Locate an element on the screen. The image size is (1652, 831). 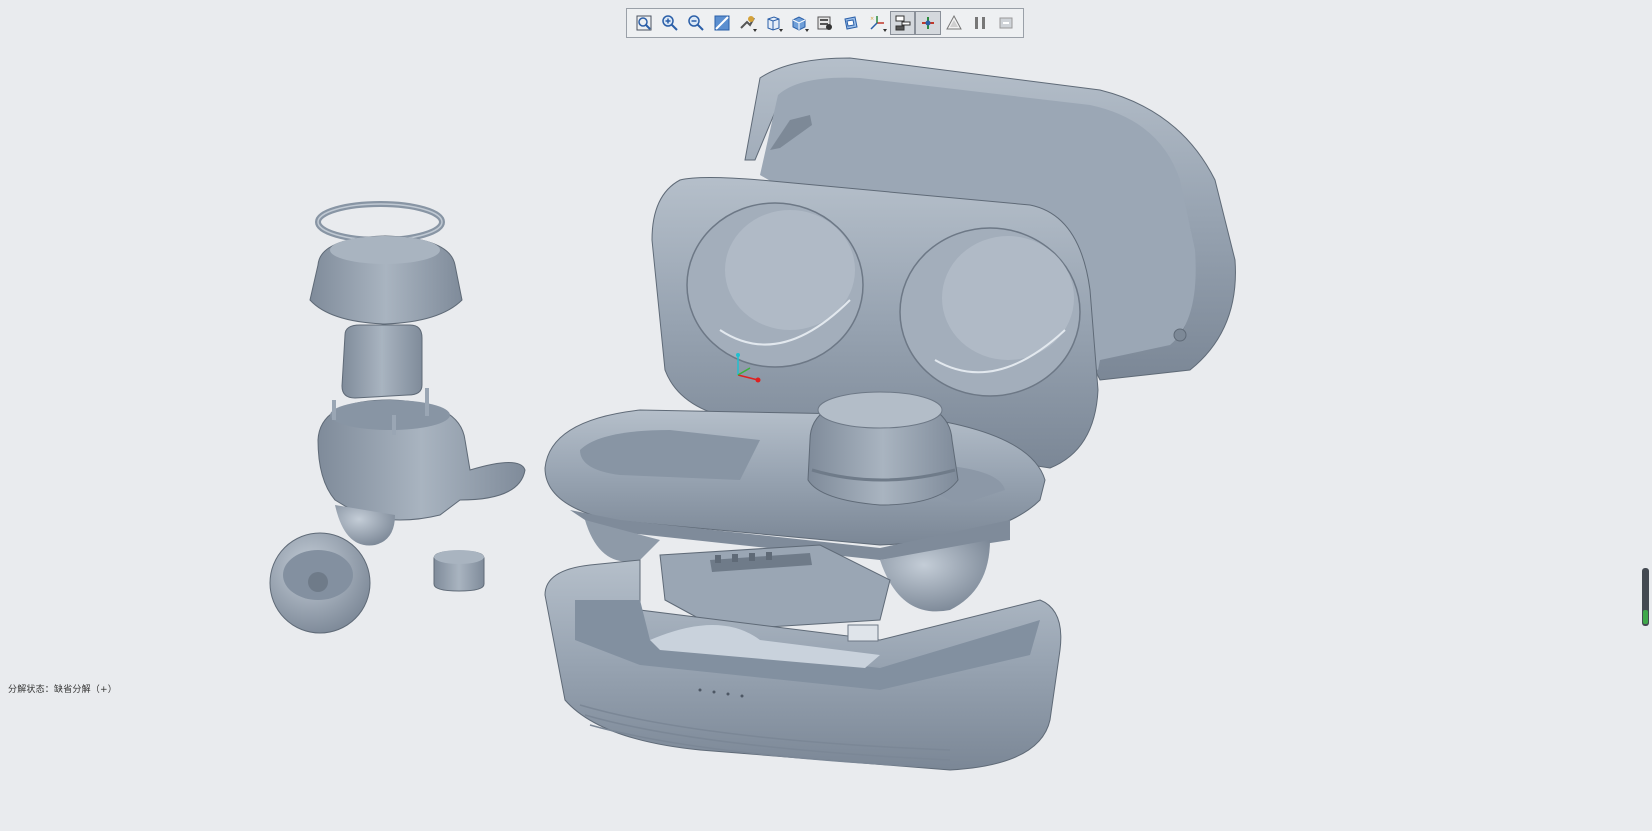
pause-button is located at coordinates (980, 23).